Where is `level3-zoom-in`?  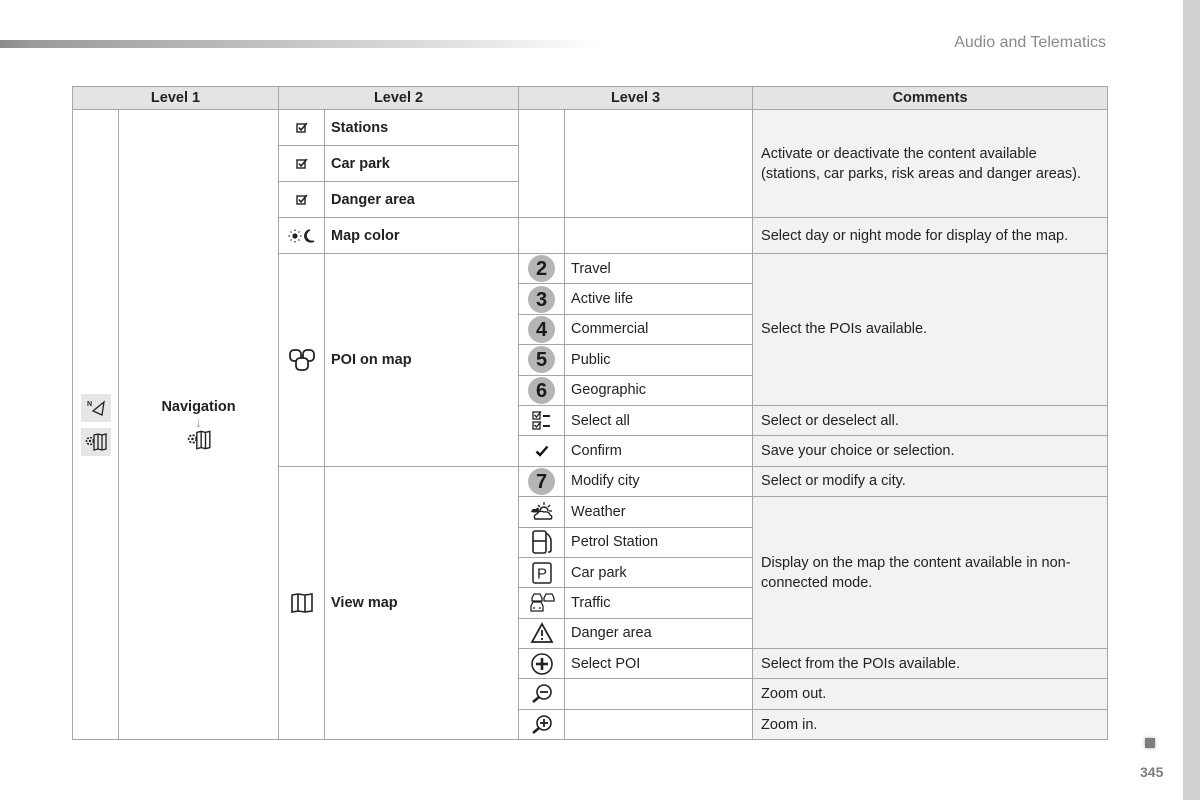
level3-zoom-in is located at coordinates (659, 724).